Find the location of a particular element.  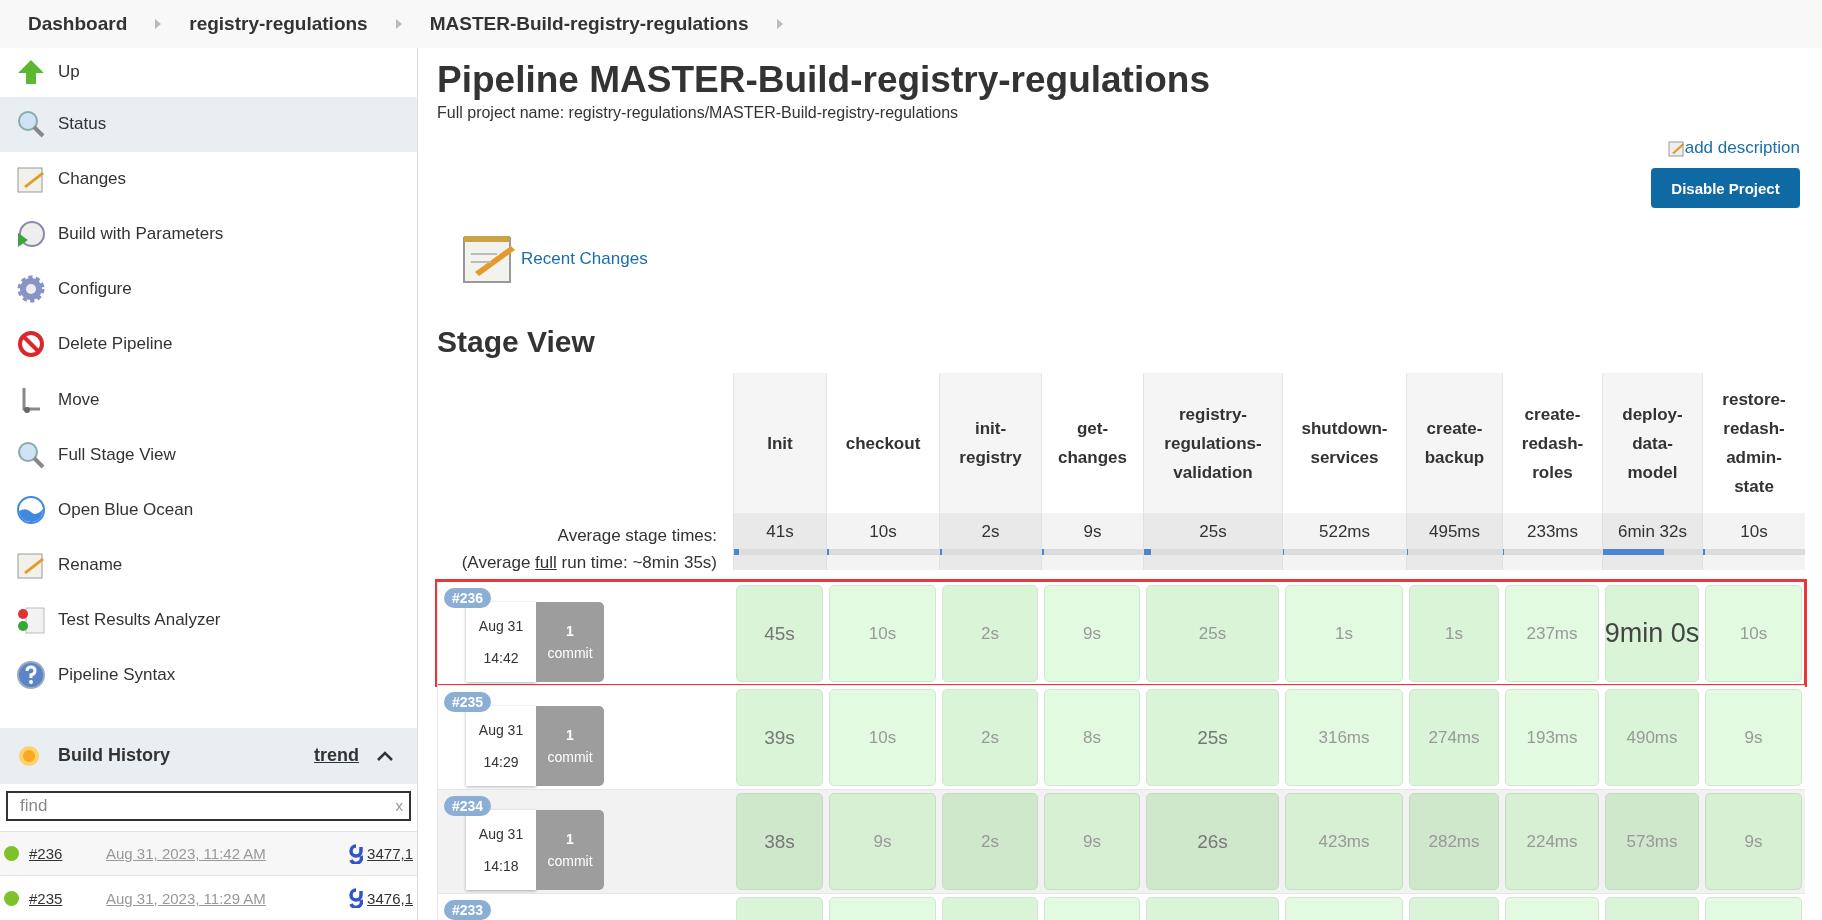

stage-cell: 490ms is located at coordinates (1652, 737).